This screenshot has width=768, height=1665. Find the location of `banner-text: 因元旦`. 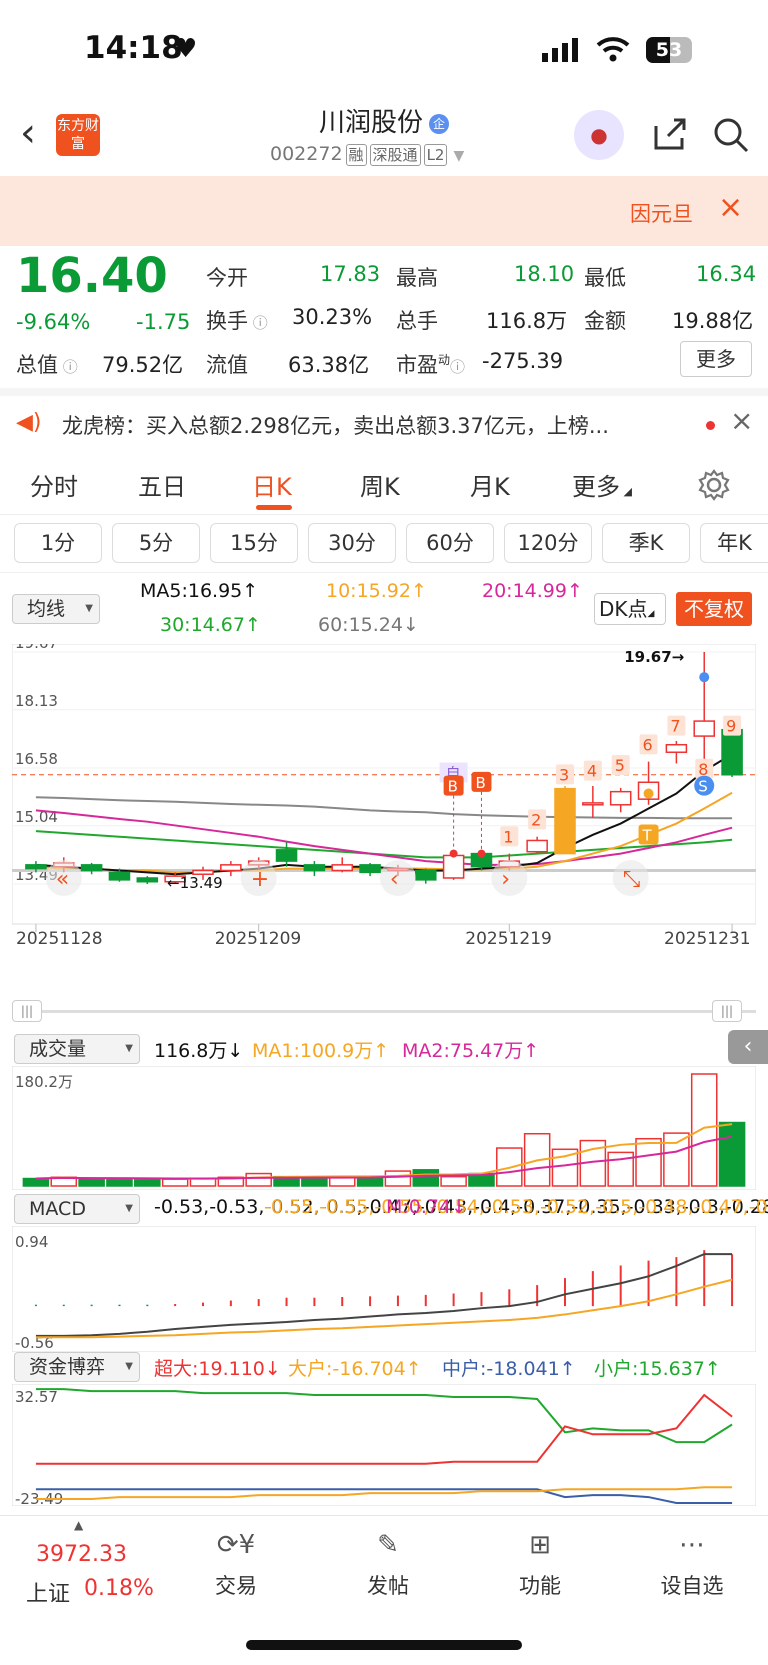

banner-text: 因元旦 is located at coordinates (661, 214).